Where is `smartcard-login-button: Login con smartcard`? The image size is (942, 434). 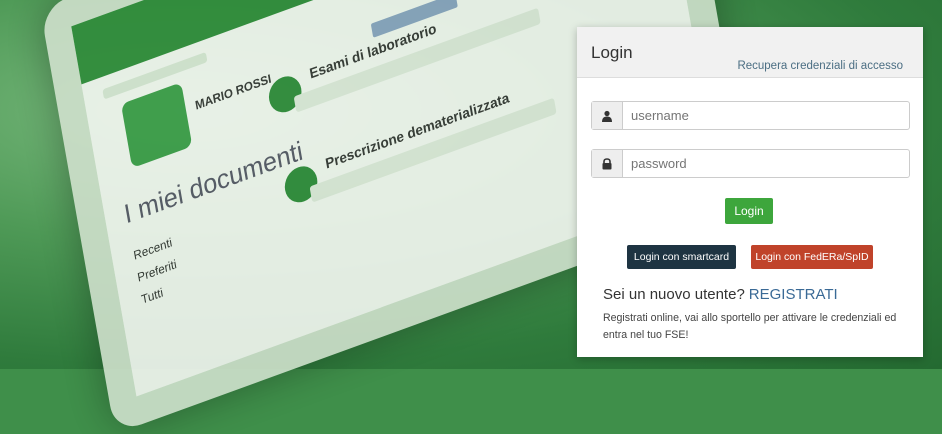
smartcard-login-button: Login con smartcard is located at coordinates (681, 257).